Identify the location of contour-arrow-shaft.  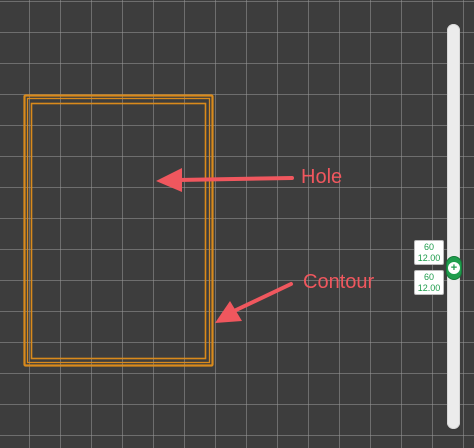
(262, 297).